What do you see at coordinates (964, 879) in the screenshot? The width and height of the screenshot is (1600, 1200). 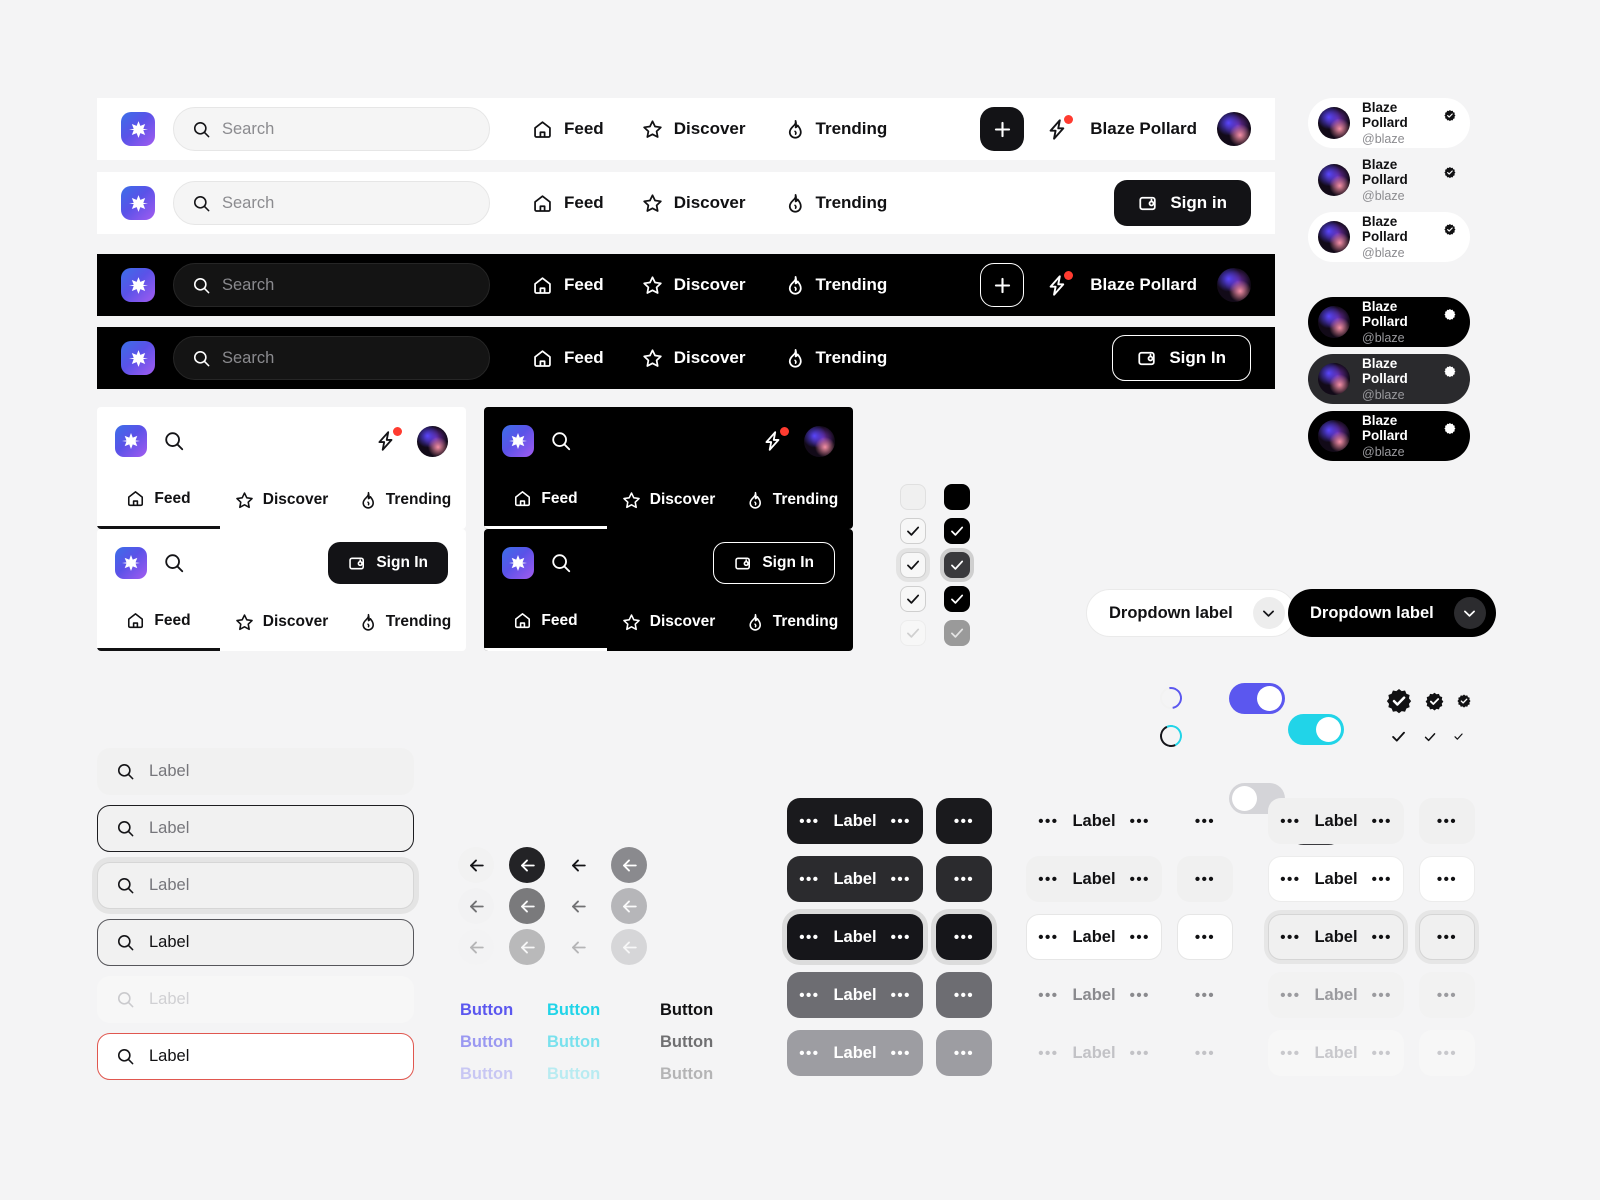 I see `icon-button-primary-hover: •••` at bounding box center [964, 879].